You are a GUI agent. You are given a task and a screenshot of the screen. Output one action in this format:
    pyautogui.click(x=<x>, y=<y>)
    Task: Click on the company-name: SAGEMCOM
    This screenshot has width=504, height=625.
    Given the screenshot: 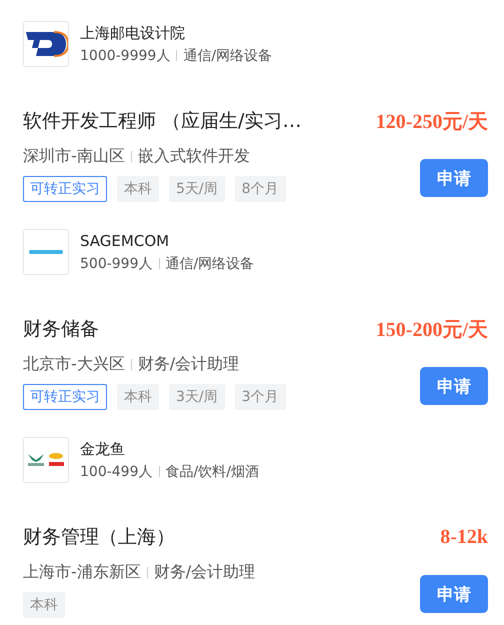 What is the action you would take?
    pyautogui.click(x=125, y=241)
    